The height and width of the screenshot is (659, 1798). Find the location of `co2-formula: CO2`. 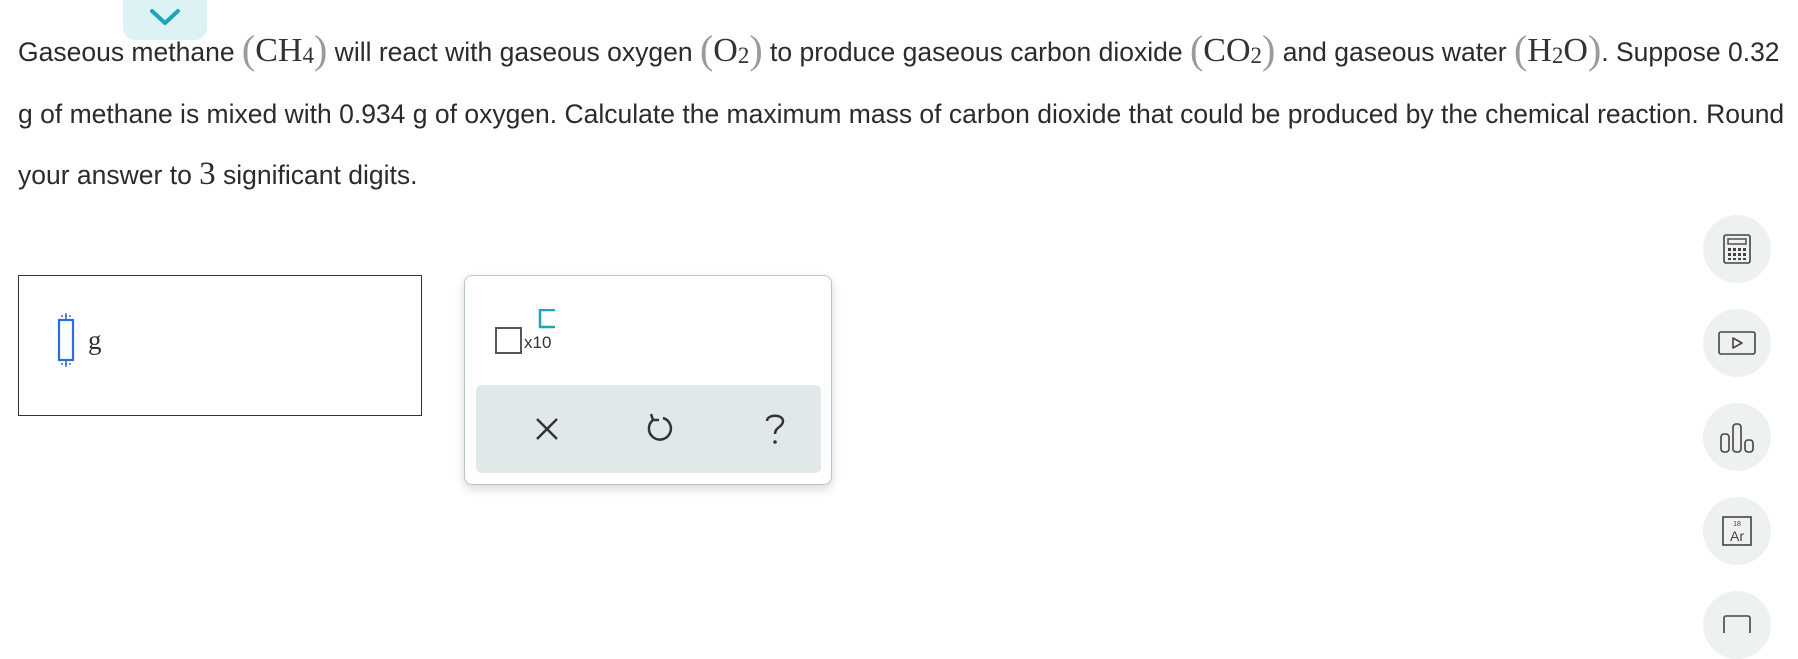

co2-formula: CO2 is located at coordinates (1232, 50).